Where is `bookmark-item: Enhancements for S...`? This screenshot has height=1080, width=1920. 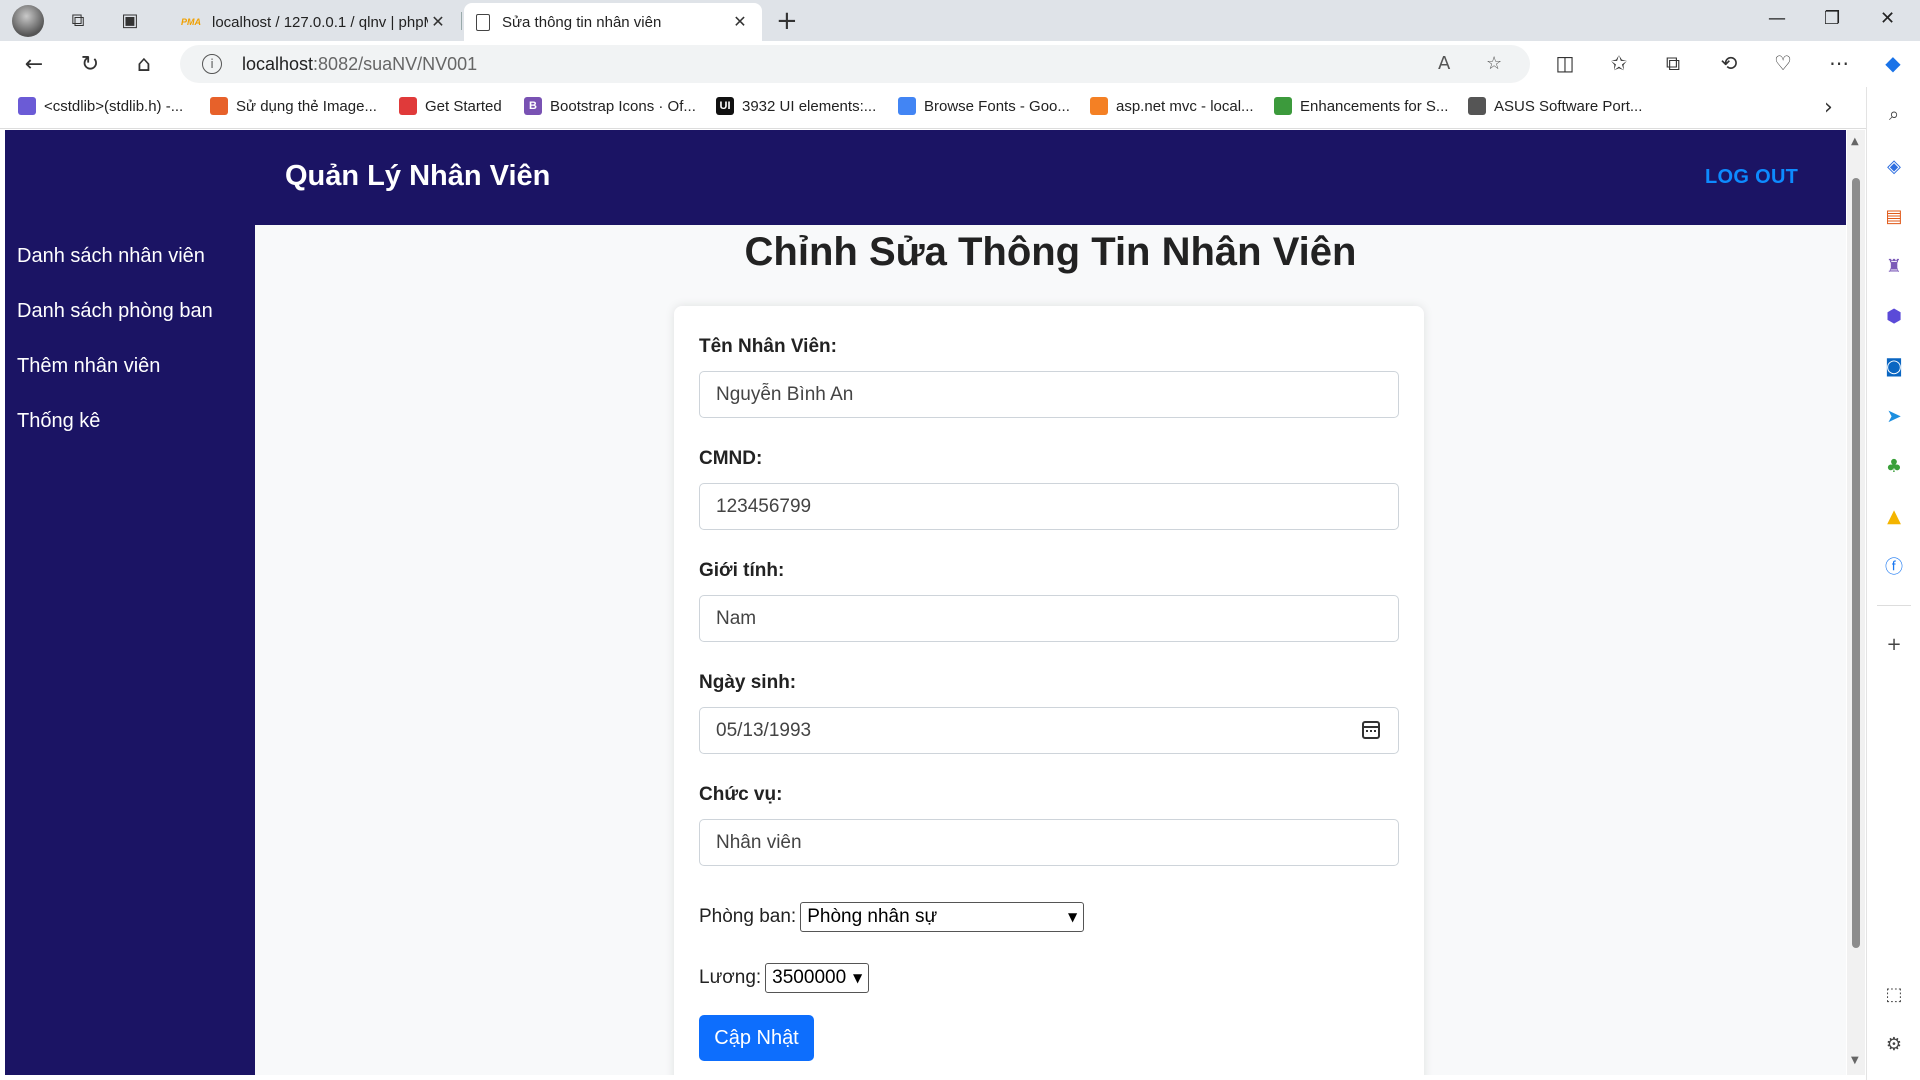 bookmark-item: Enhancements for S... is located at coordinates (1361, 106).